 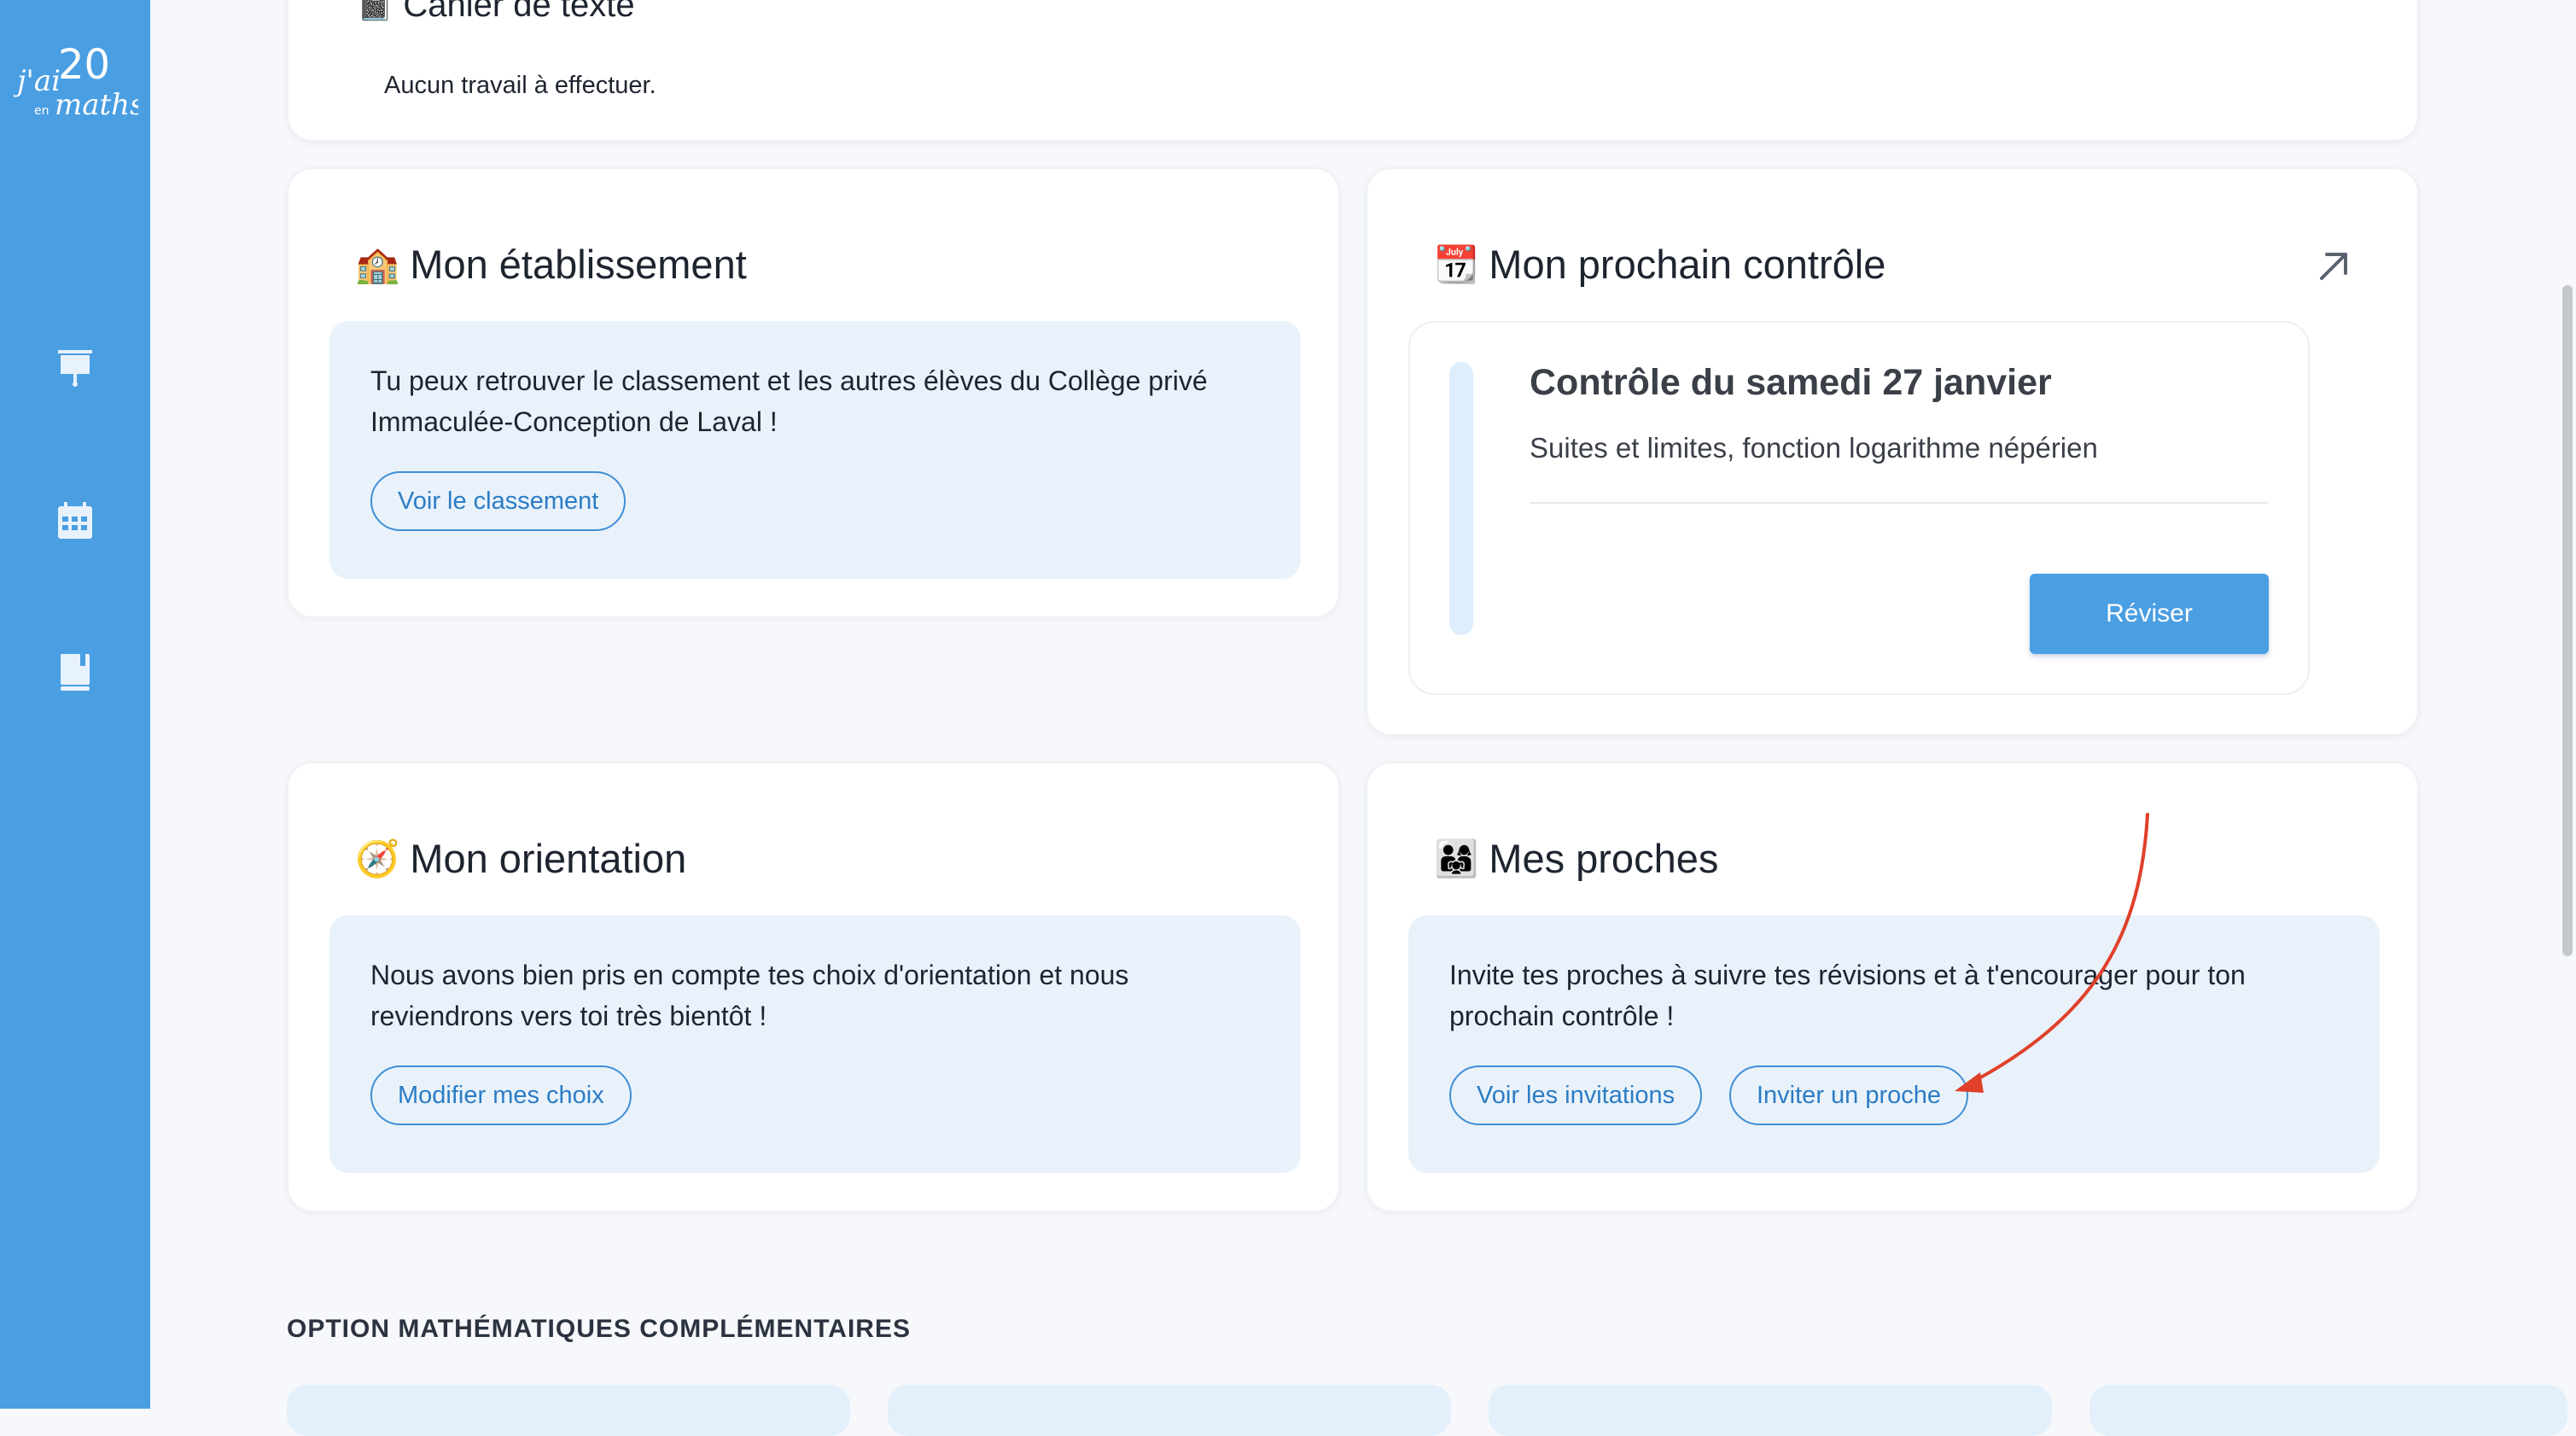 What do you see at coordinates (578, 264) in the screenshot?
I see `etablissement-title-text: Mon établissement` at bounding box center [578, 264].